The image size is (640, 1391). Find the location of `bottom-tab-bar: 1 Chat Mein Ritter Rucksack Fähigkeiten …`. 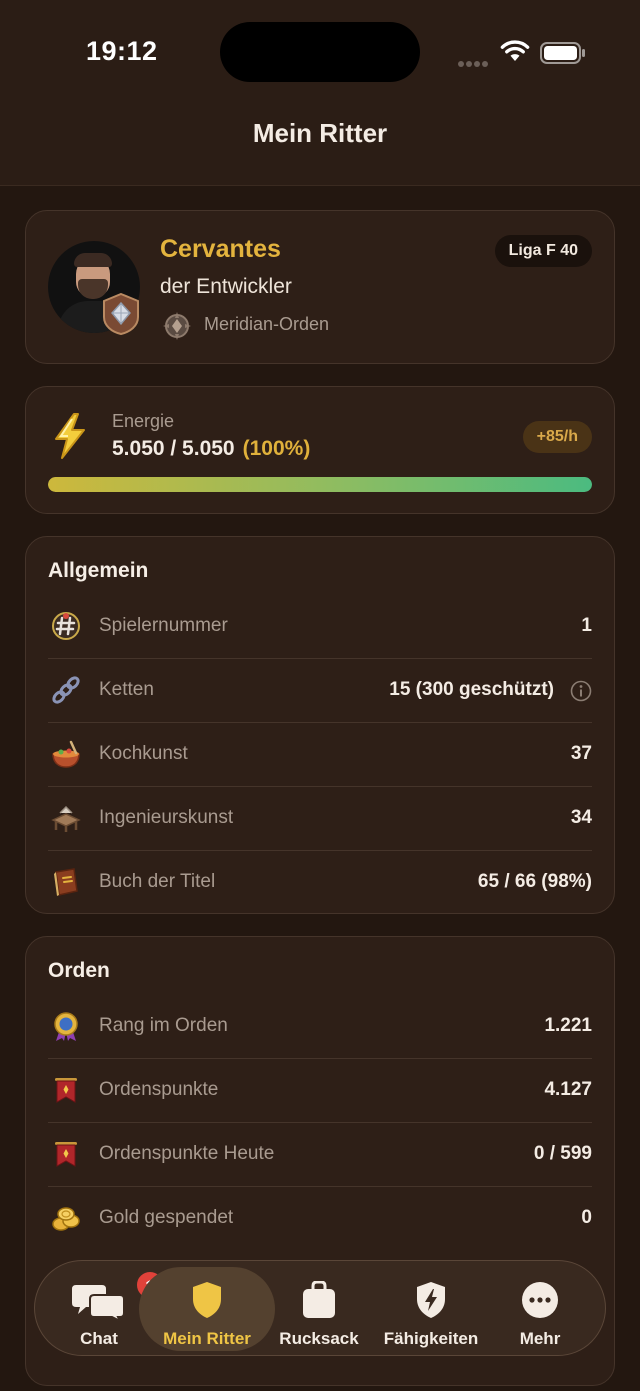

bottom-tab-bar: 1 Chat Mein Ritter Rucksack Fähigkeiten … is located at coordinates (320, 1308).